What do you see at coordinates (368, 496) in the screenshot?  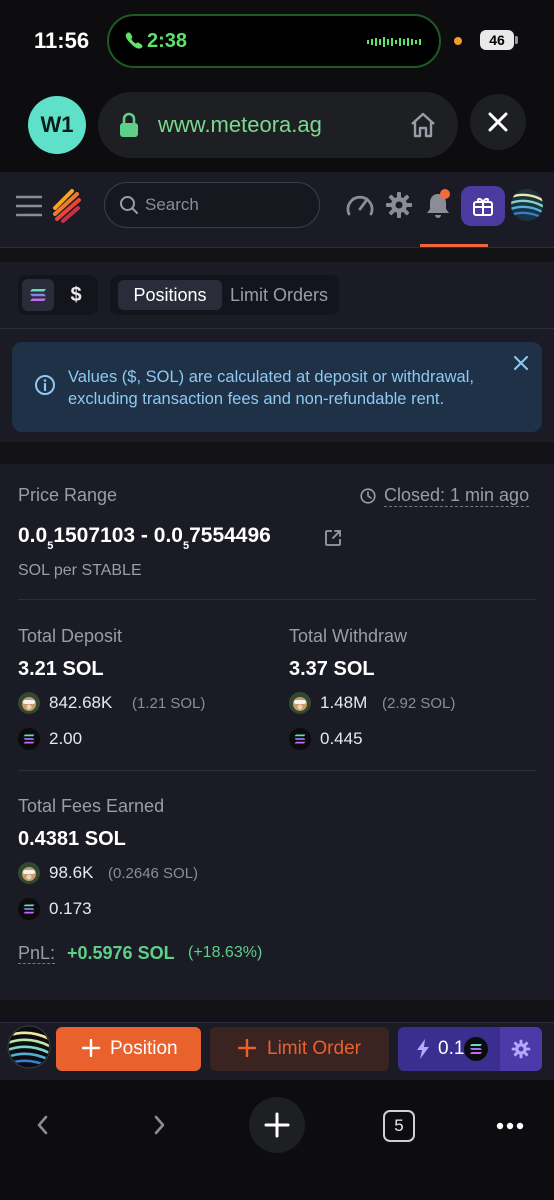 I see `clock-icon` at bounding box center [368, 496].